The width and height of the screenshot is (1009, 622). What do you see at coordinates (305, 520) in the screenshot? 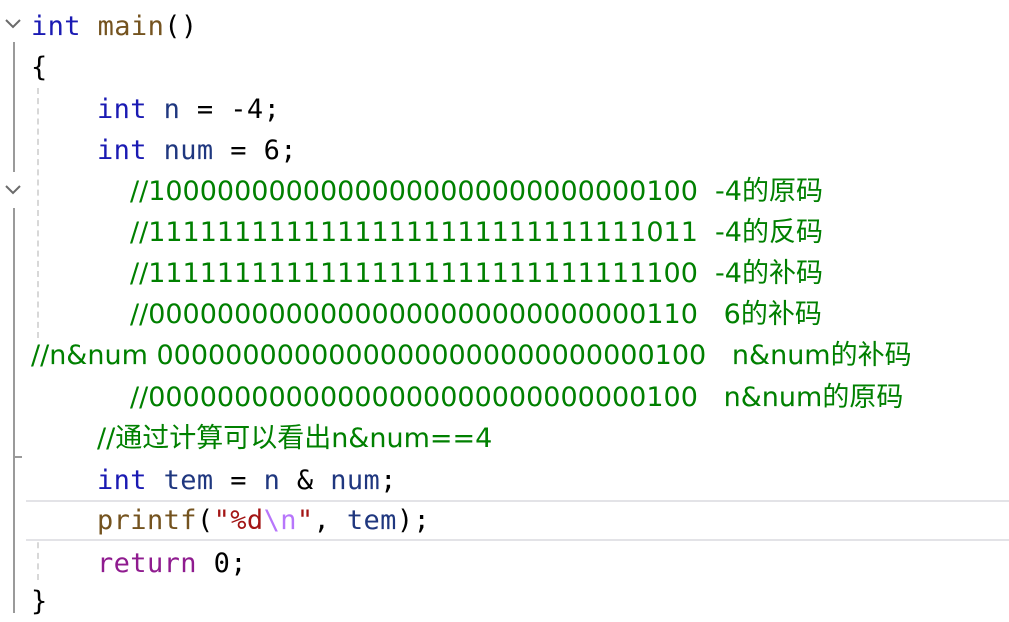
I see `string-literal: "` at bounding box center [305, 520].